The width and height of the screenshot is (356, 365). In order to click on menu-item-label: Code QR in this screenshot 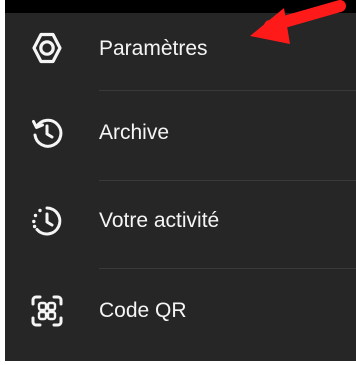, I will do `click(143, 310)`.